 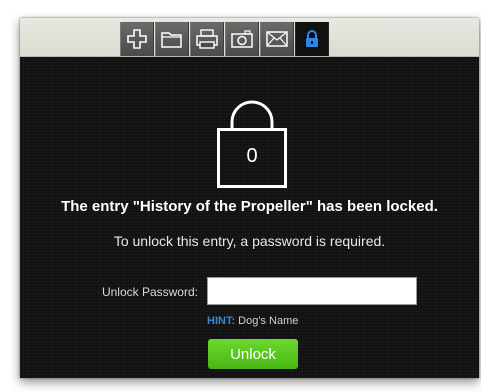 I want to click on toolbar, so click(x=249, y=37).